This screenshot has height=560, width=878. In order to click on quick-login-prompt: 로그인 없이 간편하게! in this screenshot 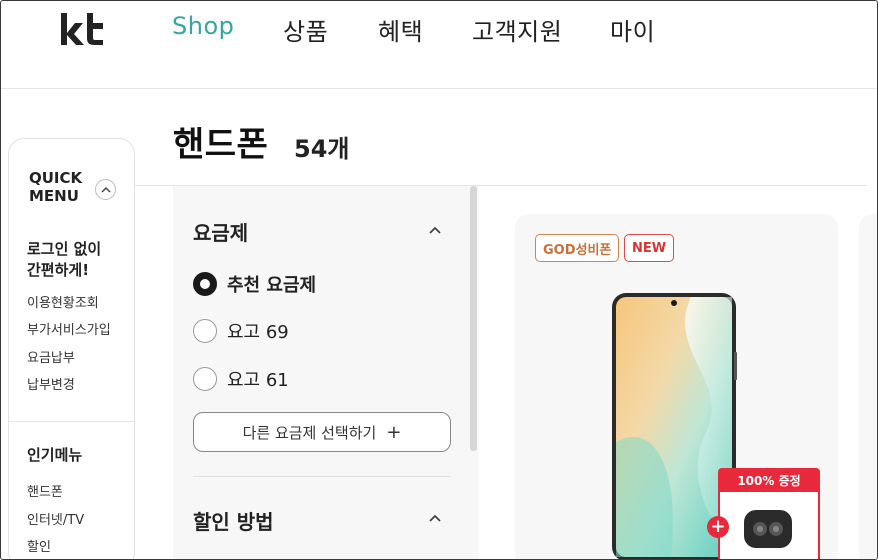, I will do `click(77, 260)`.